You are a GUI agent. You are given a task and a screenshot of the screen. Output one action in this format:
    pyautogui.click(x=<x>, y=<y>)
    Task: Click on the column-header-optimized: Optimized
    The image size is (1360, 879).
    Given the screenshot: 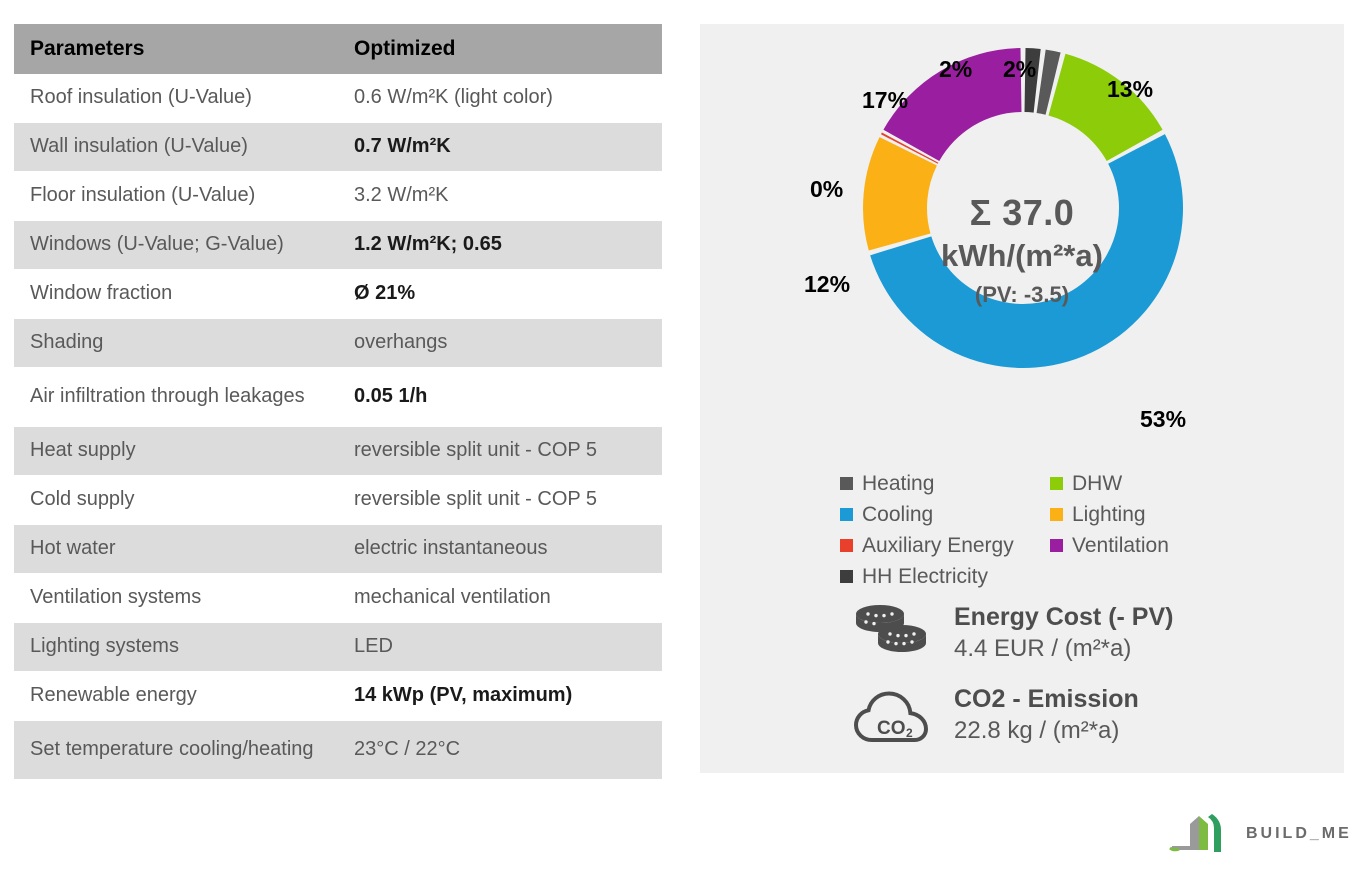 What is the action you would take?
    pyautogui.click(x=405, y=48)
    